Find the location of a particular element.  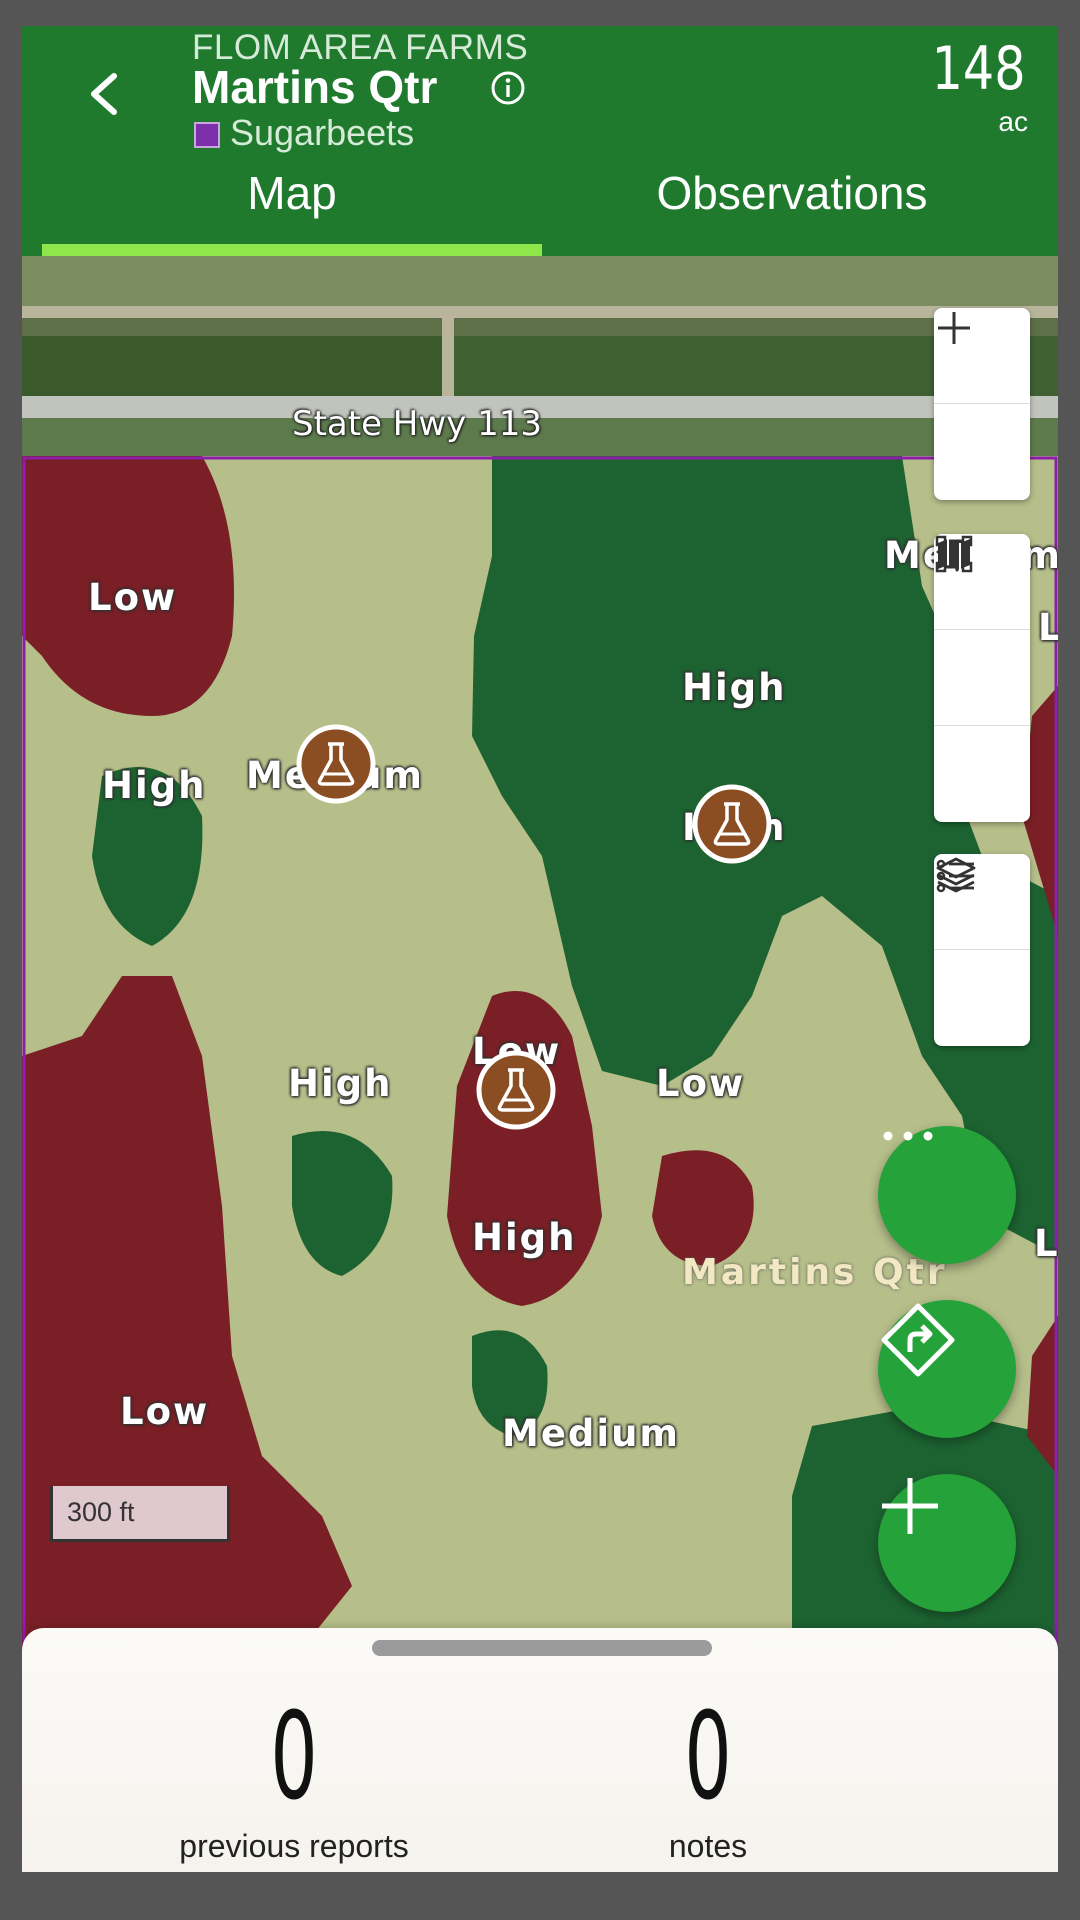

map-scale-bar: 300 ft is located at coordinates (140, 1514).